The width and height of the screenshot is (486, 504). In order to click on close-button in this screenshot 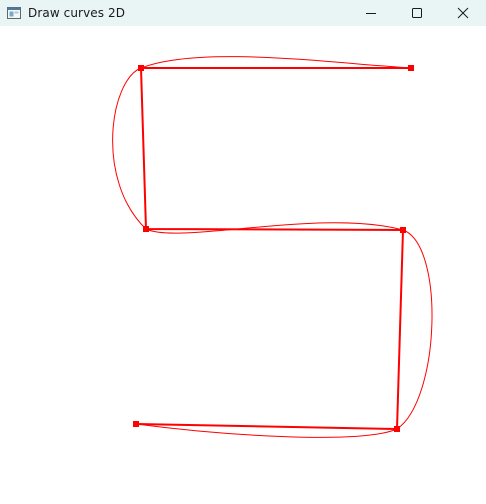, I will do `click(463, 13)`.